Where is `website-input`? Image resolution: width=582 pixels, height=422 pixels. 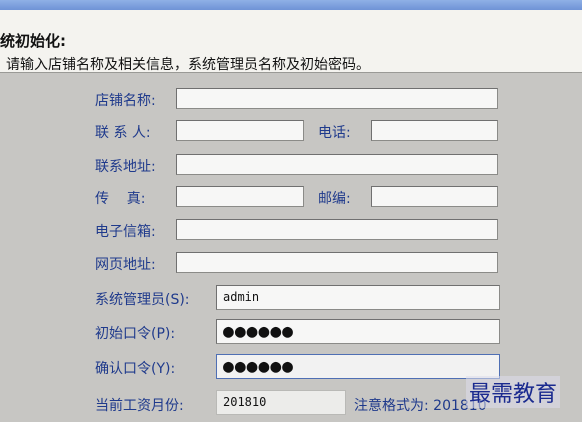
website-input is located at coordinates (337, 262).